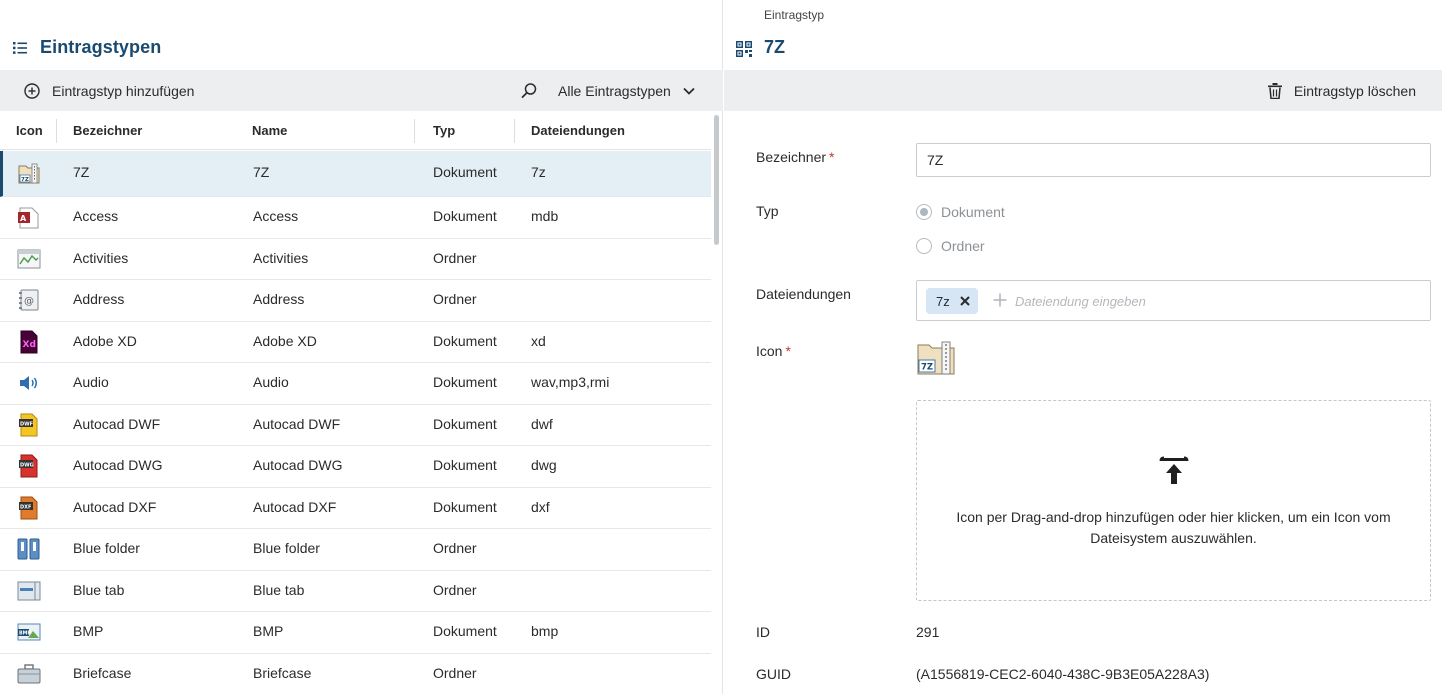 Image resolution: width=1442 pixels, height=694 pixels. I want to click on briefcase-icon, so click(29, 674).